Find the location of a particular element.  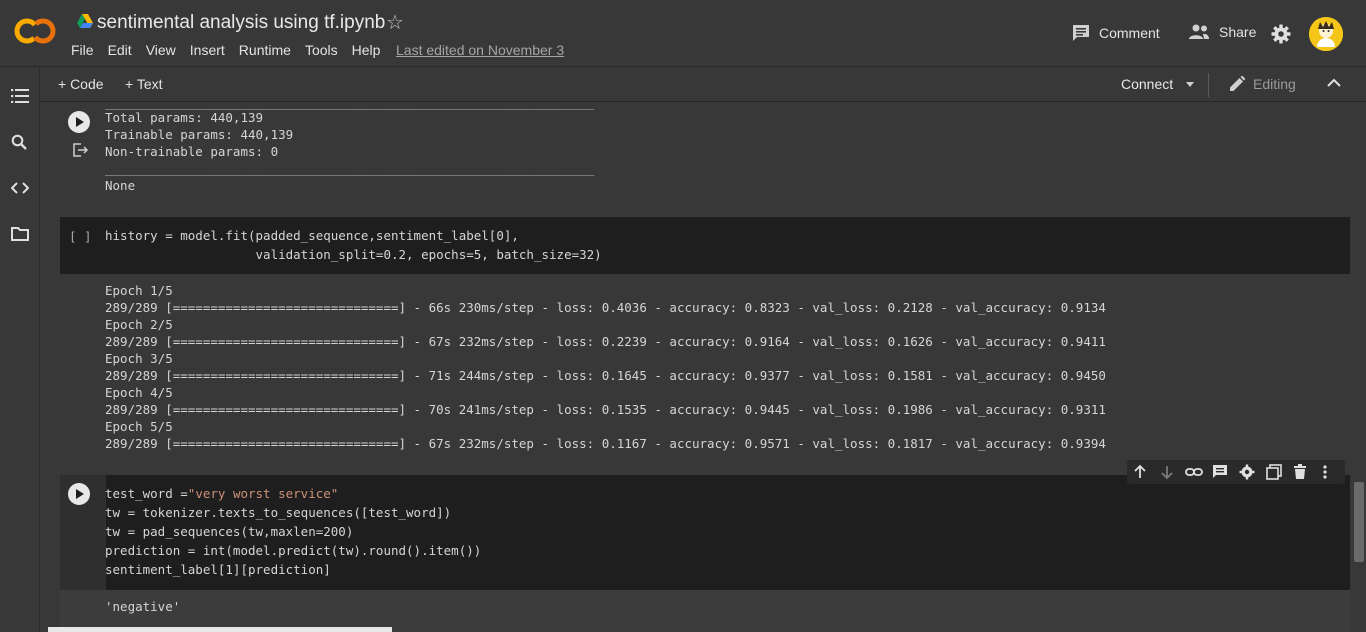

epoch-line: Epoch 3/5 is located at coordinates (139, 358).